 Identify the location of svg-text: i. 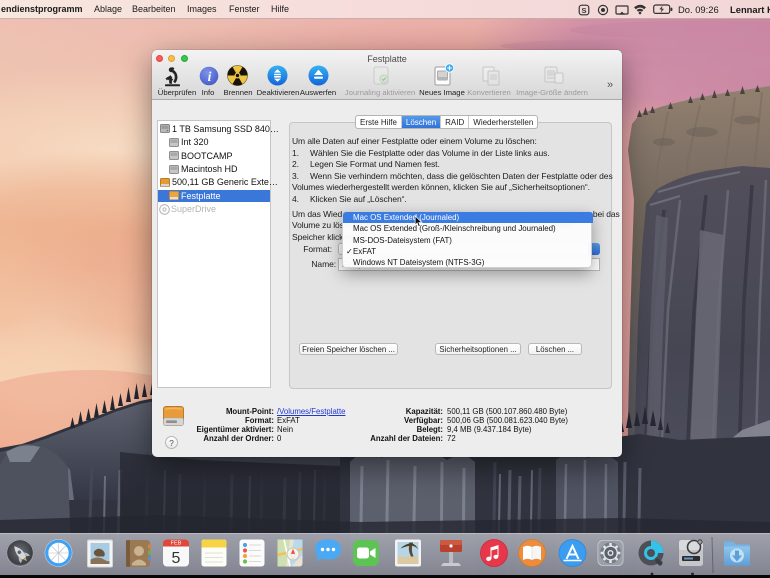
(210, 76).